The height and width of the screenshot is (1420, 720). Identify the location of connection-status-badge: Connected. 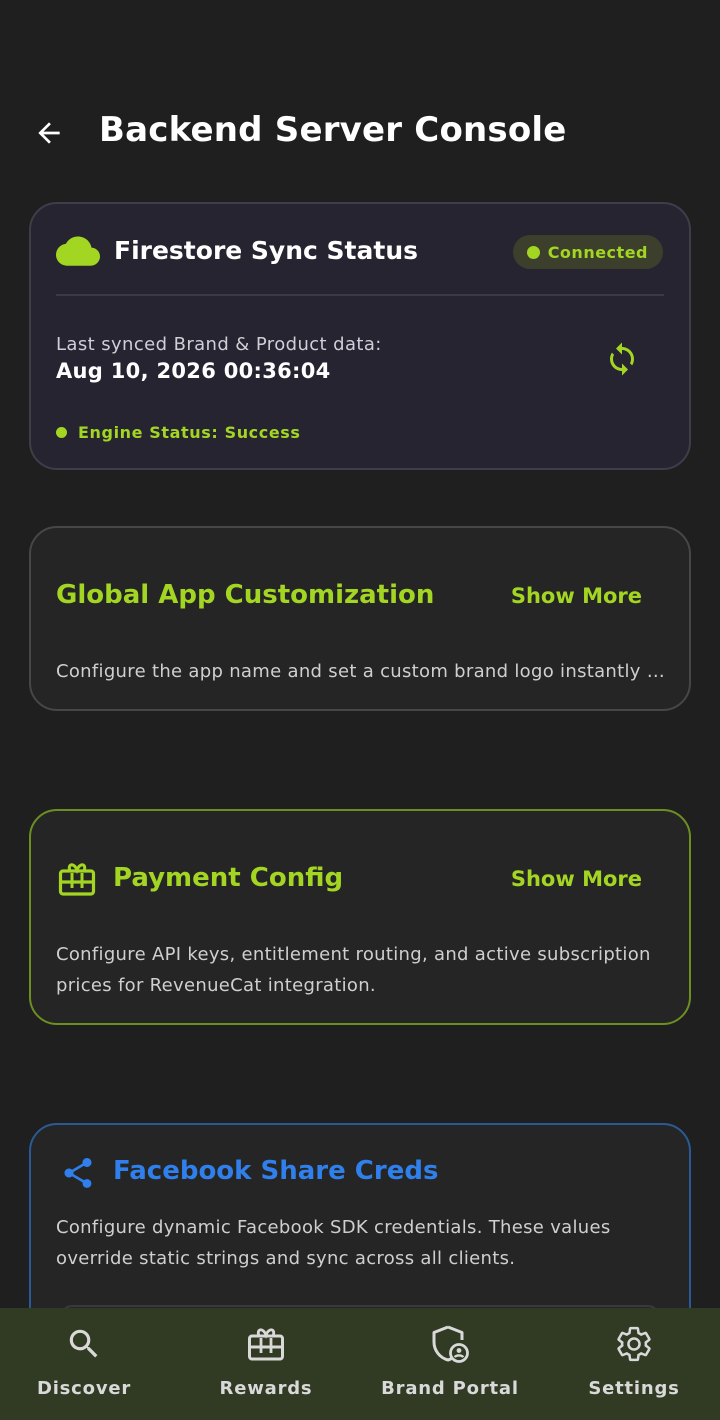
(587, 252).